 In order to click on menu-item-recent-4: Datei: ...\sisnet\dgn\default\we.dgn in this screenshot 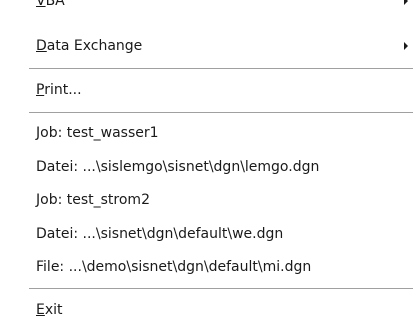, I will do `click(208, 234)`.